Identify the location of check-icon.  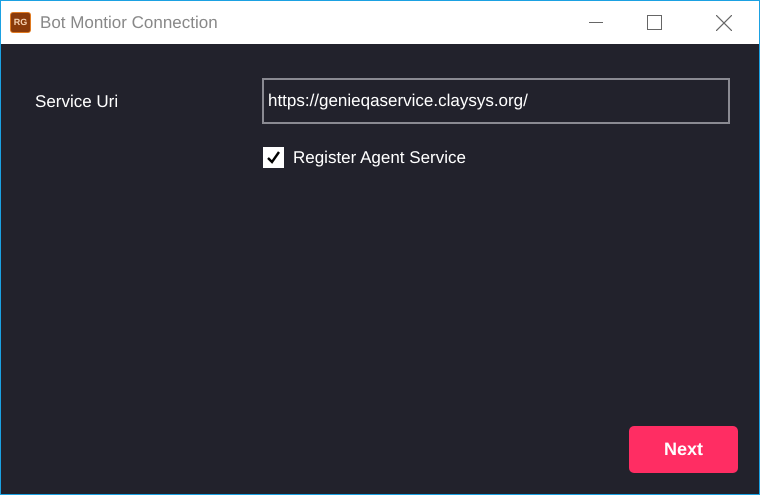
(273, 158).